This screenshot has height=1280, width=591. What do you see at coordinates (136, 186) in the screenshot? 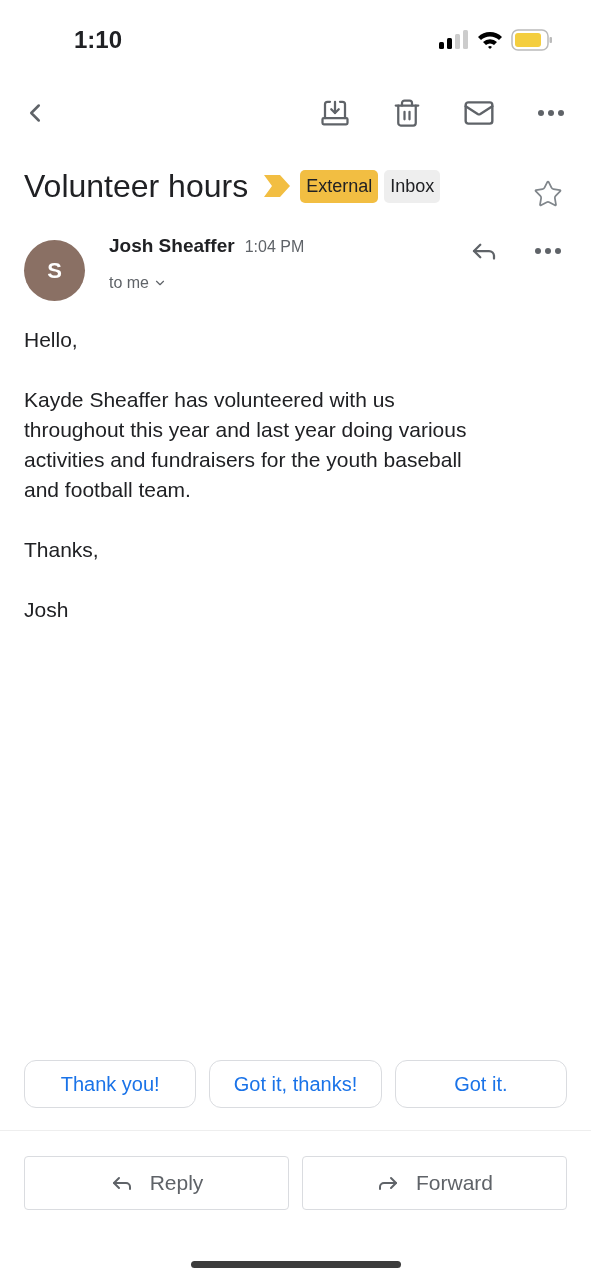
I see `subject-title: Volunteer hours` at bounding box center [136, 186].